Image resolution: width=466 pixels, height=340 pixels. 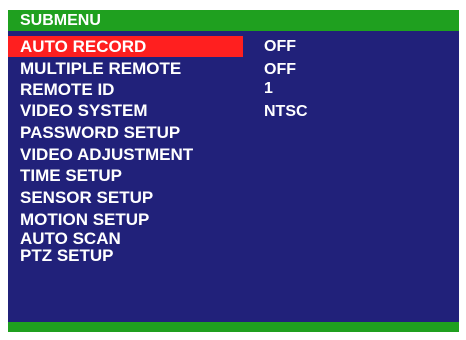 What do you see at coordinates (286, 112) in the screenshot?
I see `video-system-value: NTSC` at bounding box center [286, 112].